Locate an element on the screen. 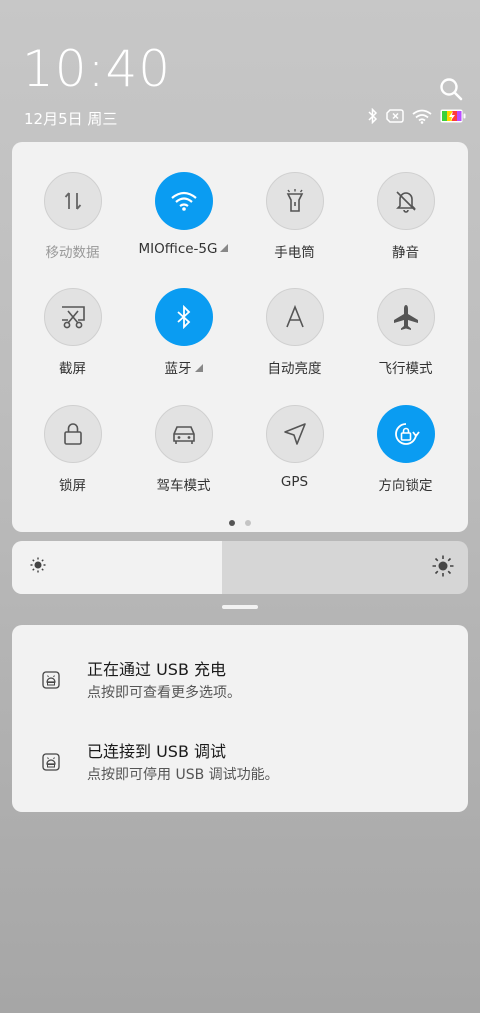 The width and height of the screenshot is (480, 1013). notification-subtitle: 点按即可查看更多选项。 is located at coordinates (164, 693).